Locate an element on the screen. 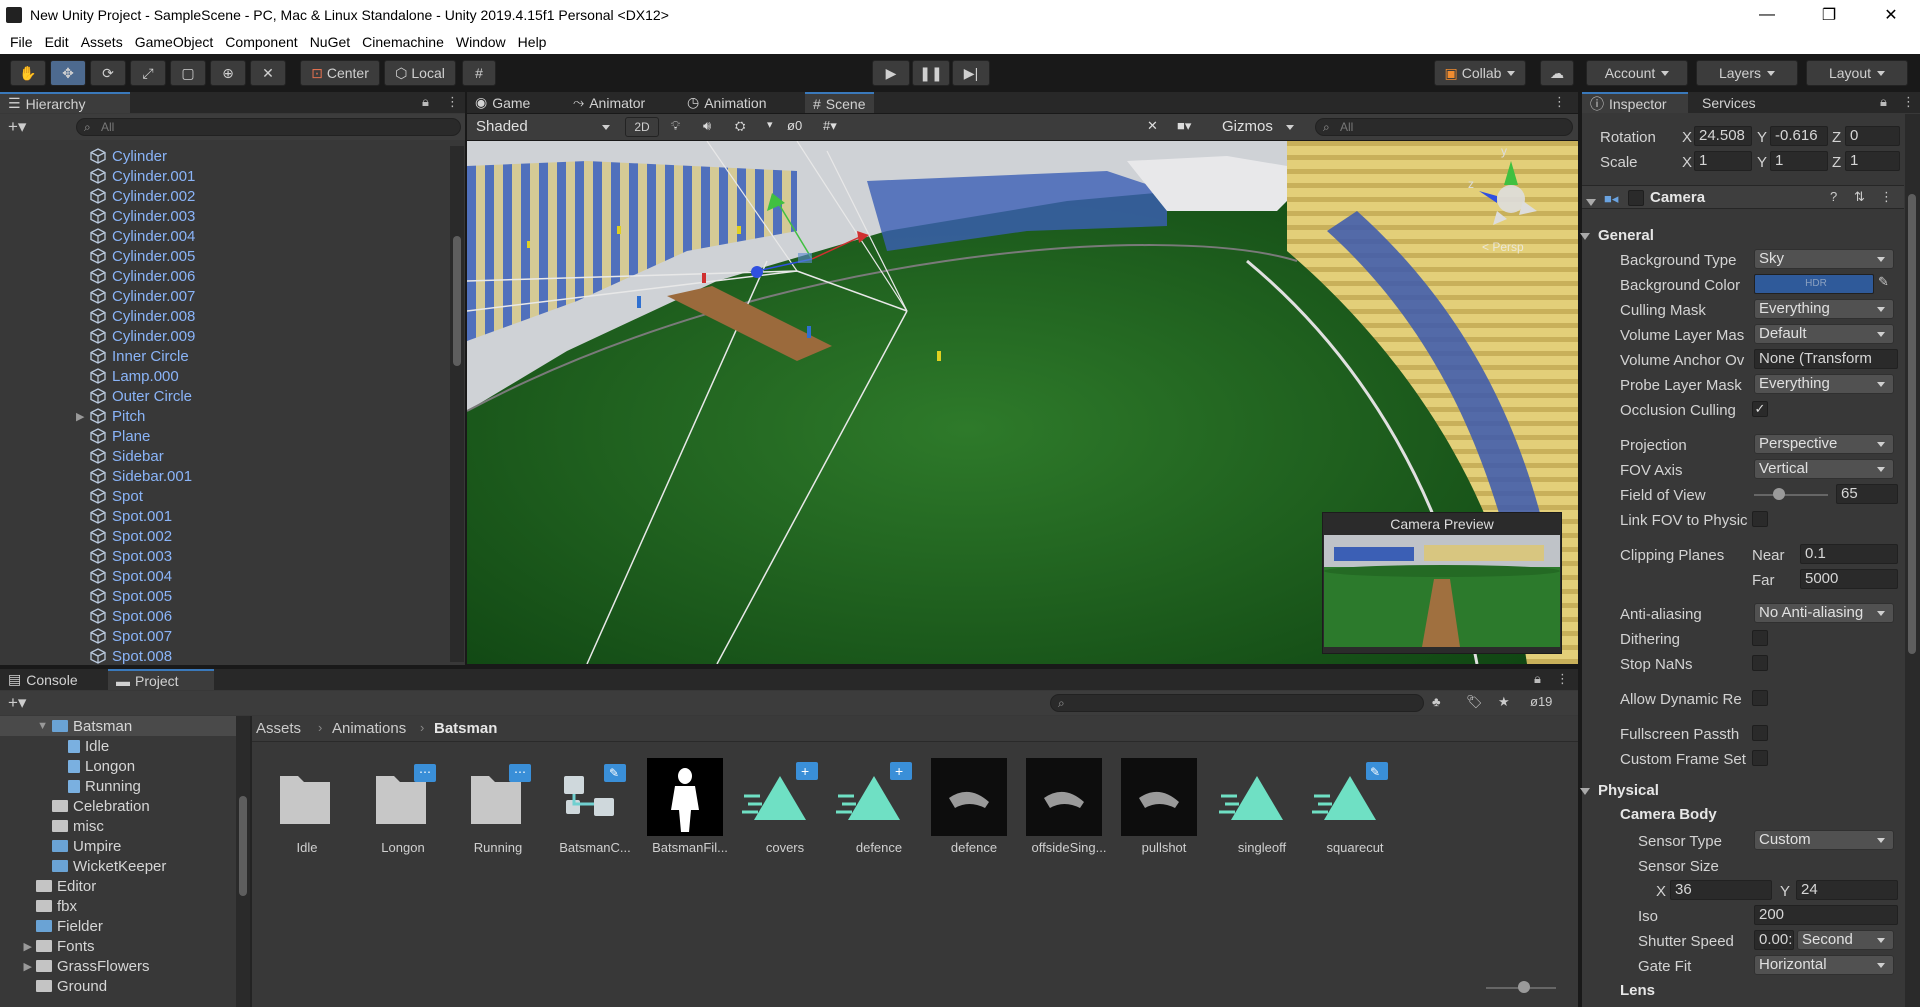  camera-foldout-icon is located at coordinates (1595, 201).